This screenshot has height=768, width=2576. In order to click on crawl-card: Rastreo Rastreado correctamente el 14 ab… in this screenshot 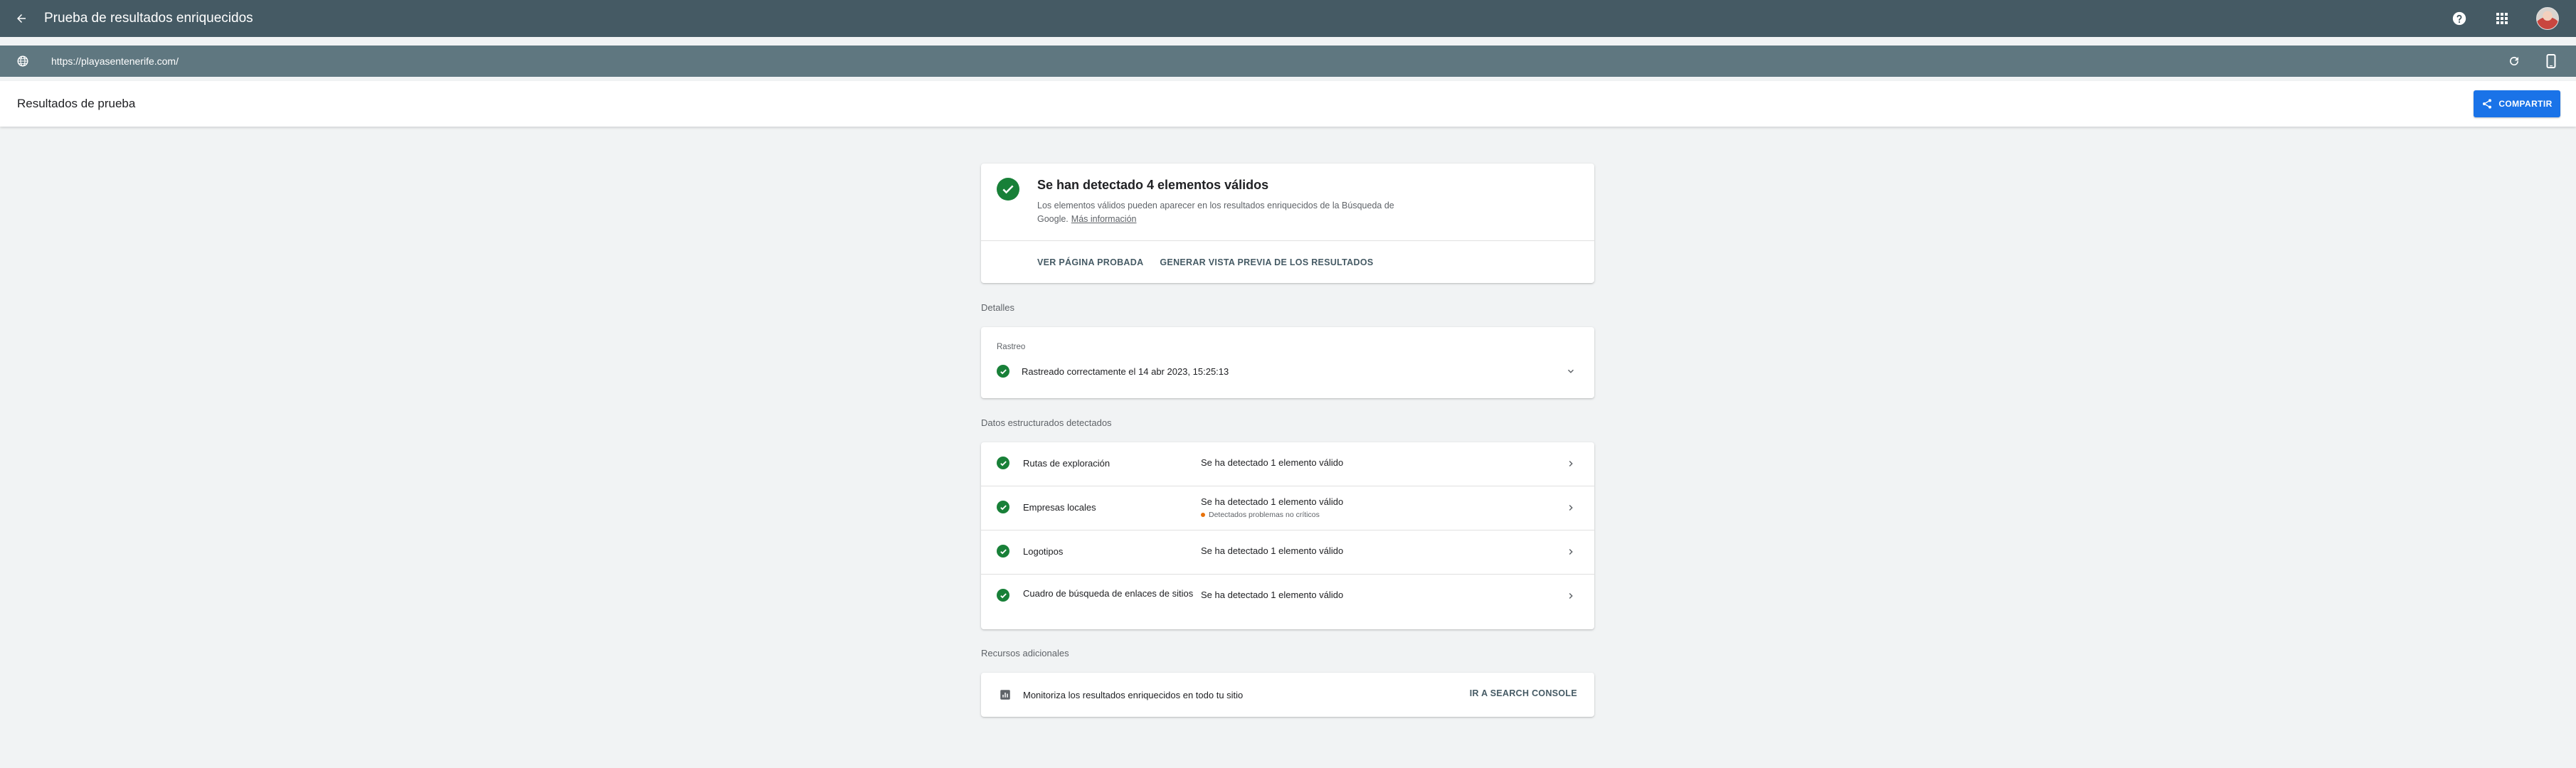, I will do `click(1288, 362)`.